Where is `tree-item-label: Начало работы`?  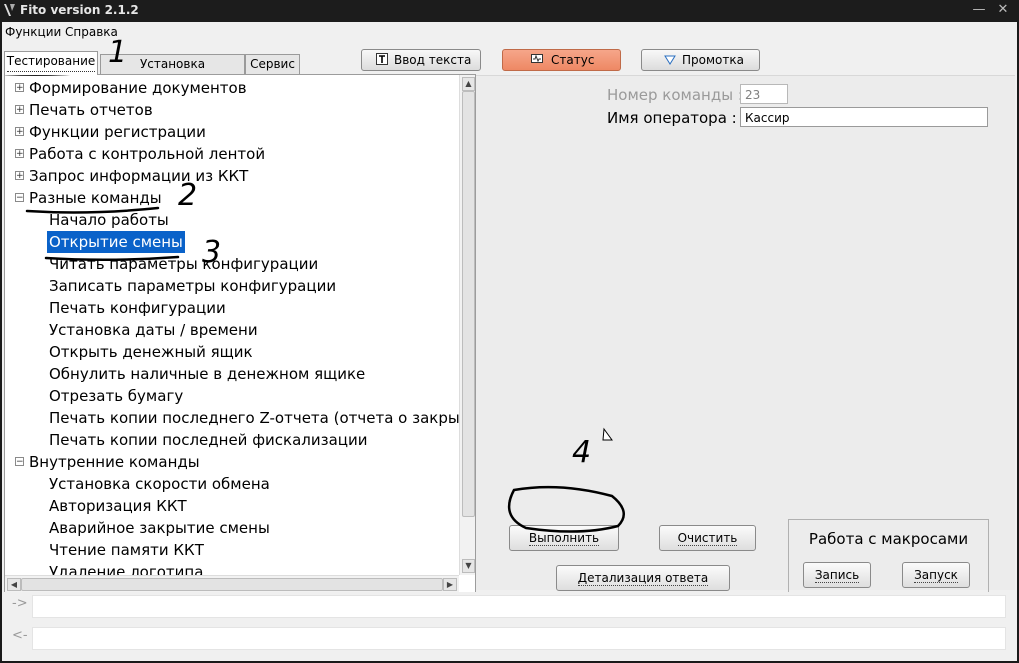
tree-item-label: Начало работы is located at coordinates (109, 220).